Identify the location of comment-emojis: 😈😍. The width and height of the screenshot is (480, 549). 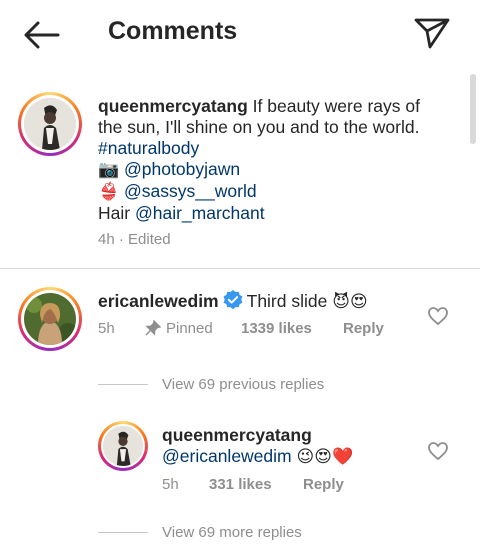
(350, 302).